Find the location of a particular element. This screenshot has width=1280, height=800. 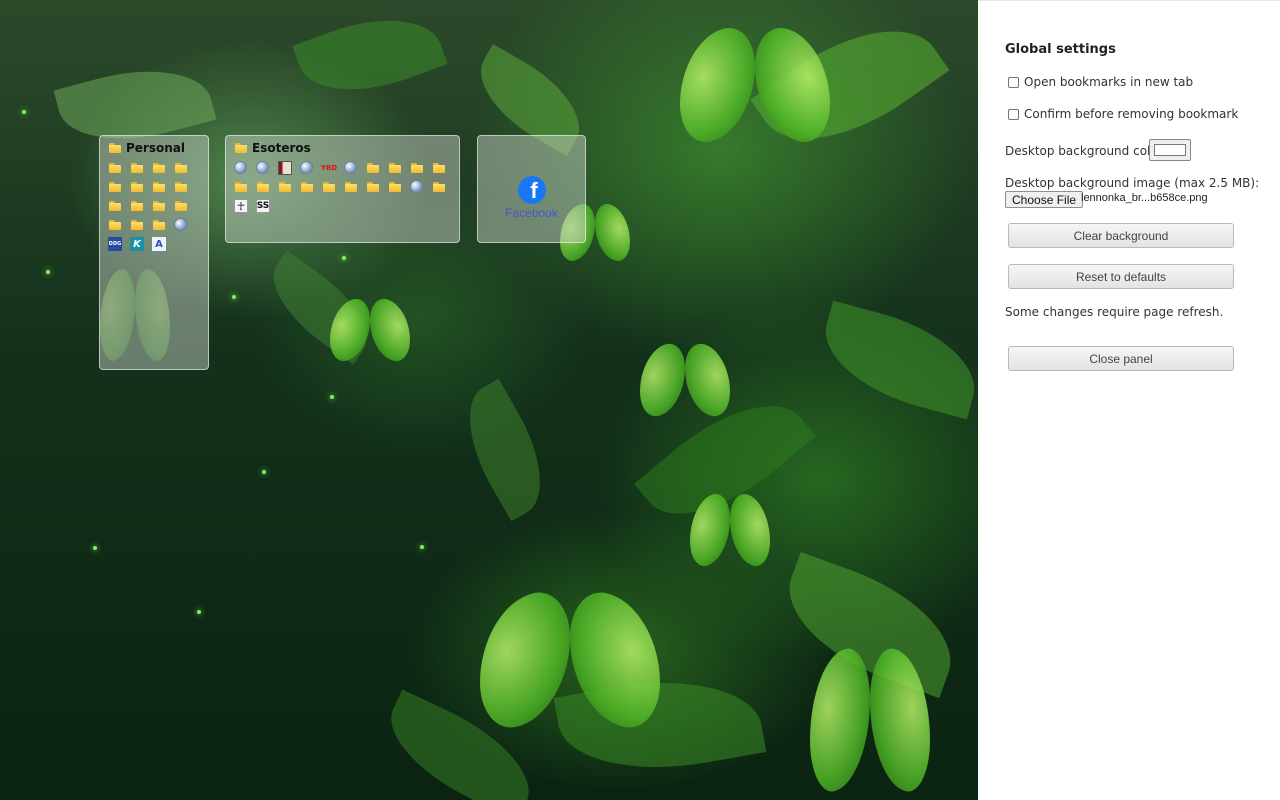

open-new-tab-option: Open bookmarks in new tab is located at coordinates (1100, 82).